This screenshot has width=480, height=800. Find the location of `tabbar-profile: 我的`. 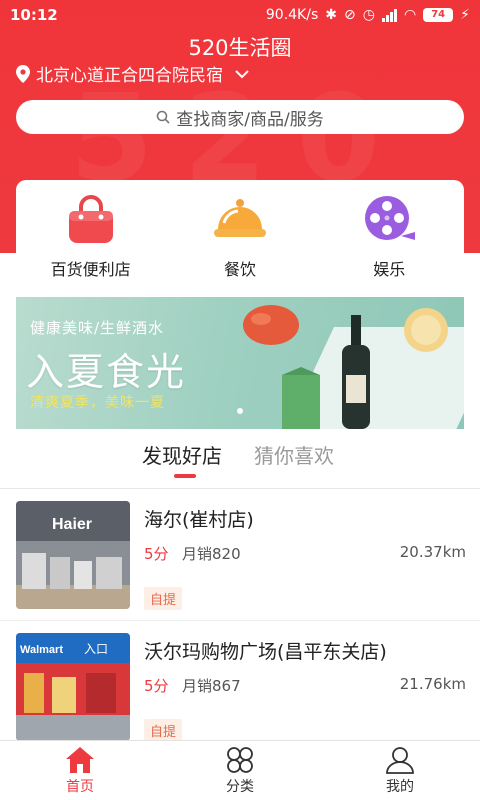

tabbar-profile: 我的 is located at coordinates (400, 770).